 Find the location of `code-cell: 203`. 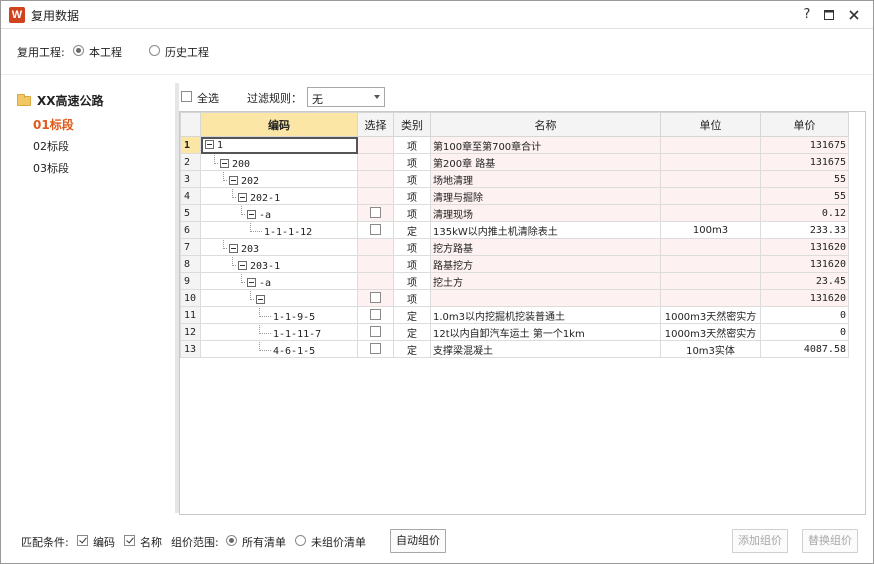

code-cell: 203 is located at coordinates (279, 247).